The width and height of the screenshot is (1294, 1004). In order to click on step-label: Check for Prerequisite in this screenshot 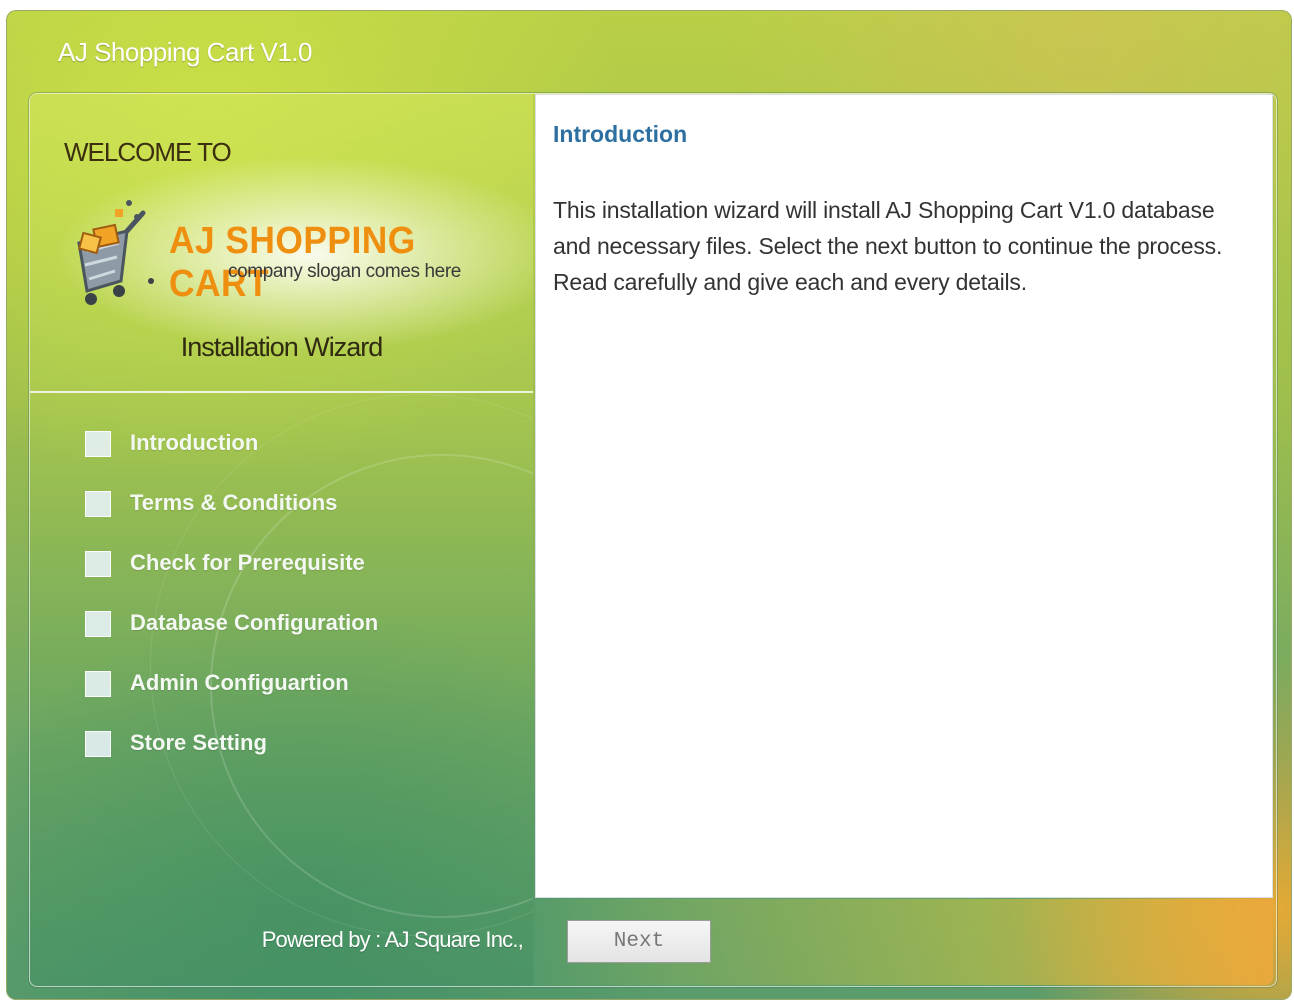, I will do `click(247, 562)`.